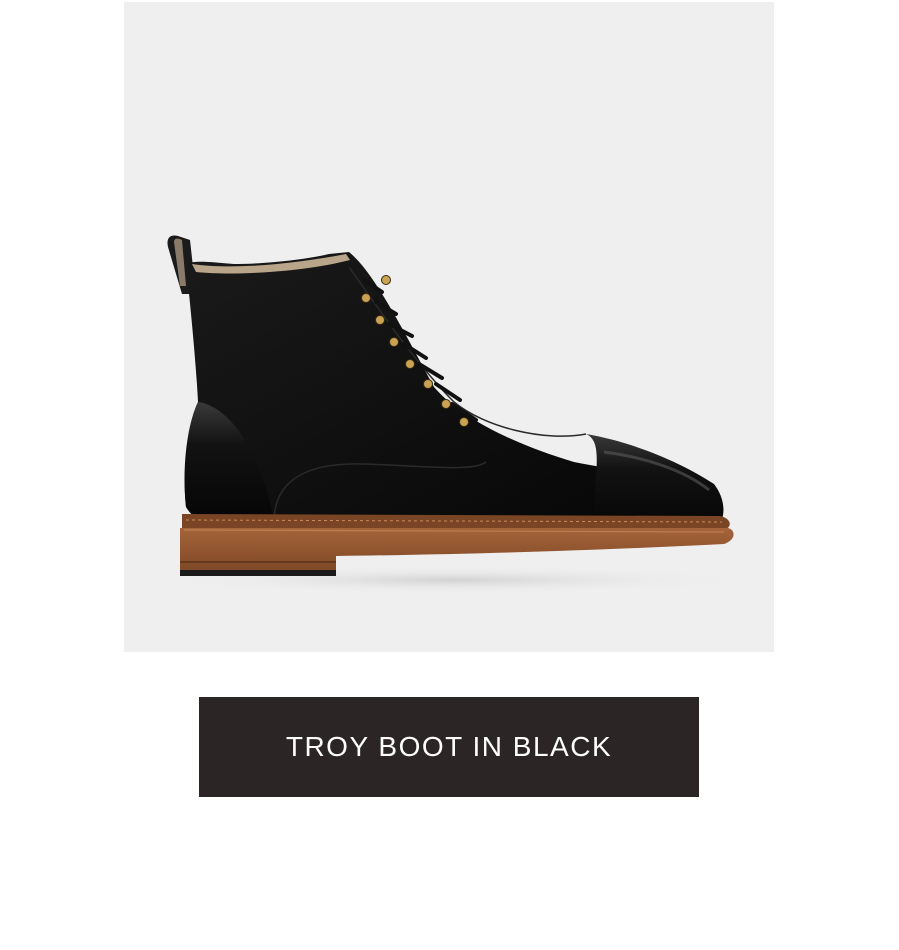  I want to click on product-name-button: TROY BOOT IN BLACK, so click(449, 747).